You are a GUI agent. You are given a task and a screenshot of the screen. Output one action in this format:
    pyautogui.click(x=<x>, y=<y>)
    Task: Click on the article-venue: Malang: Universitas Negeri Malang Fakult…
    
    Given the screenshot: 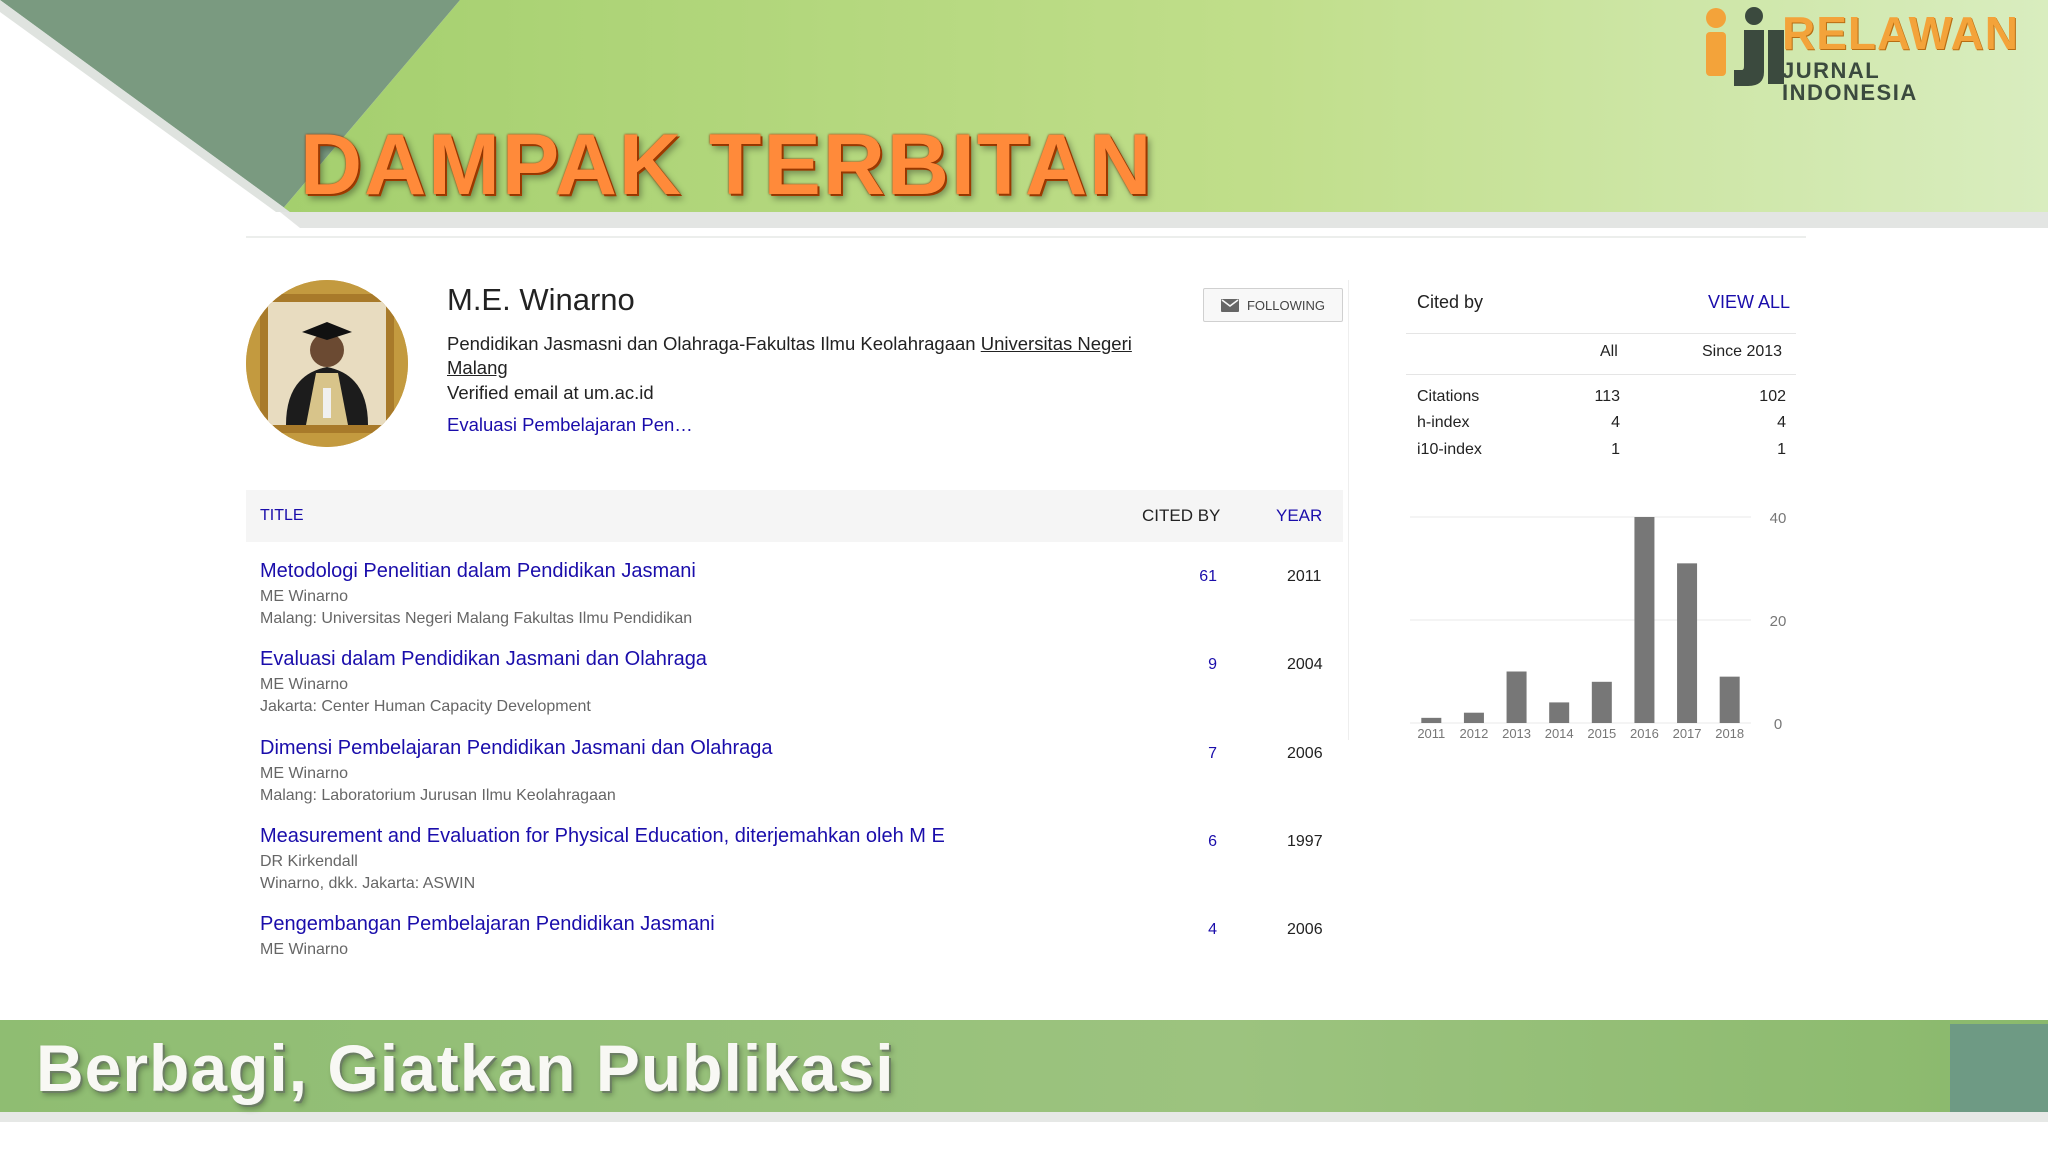 What is the action you would take?
    pyautogui.click(x=476, y=618)
    